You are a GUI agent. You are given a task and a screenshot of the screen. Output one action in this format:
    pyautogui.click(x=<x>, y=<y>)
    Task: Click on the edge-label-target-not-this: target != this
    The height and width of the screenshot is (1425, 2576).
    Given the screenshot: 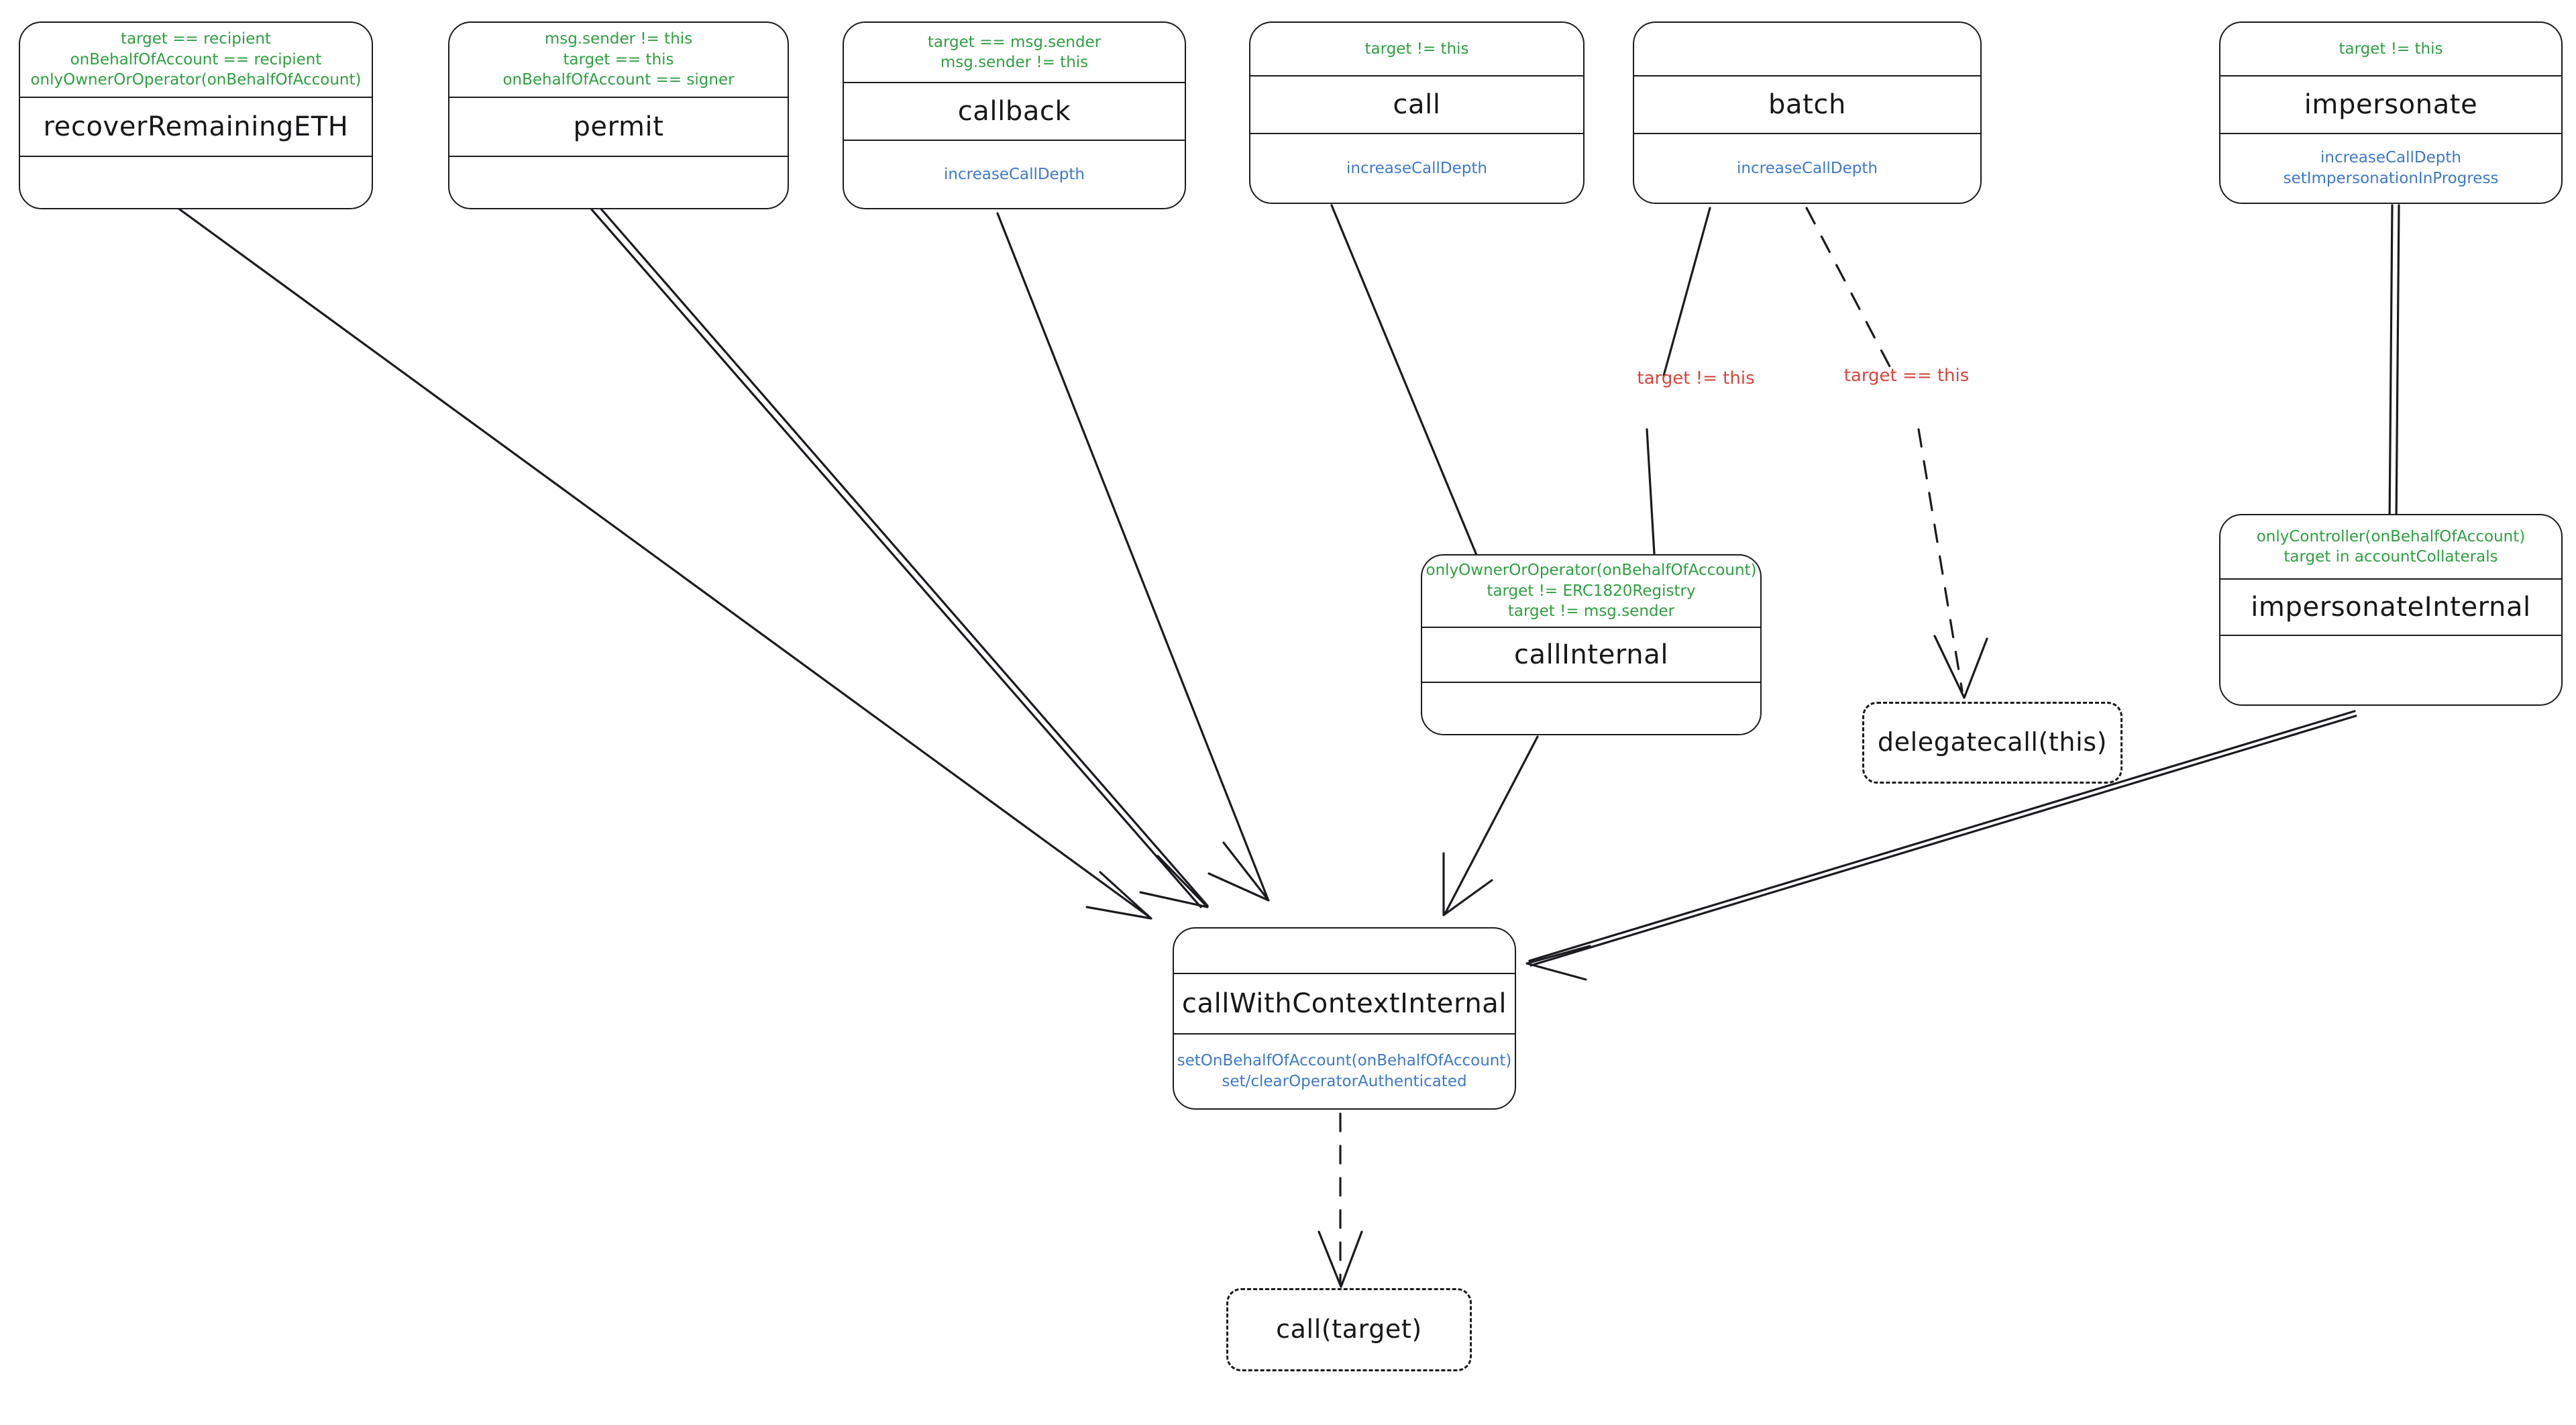 What is the action you would take?
    pyautogui.click(x=1696, y=378)
    